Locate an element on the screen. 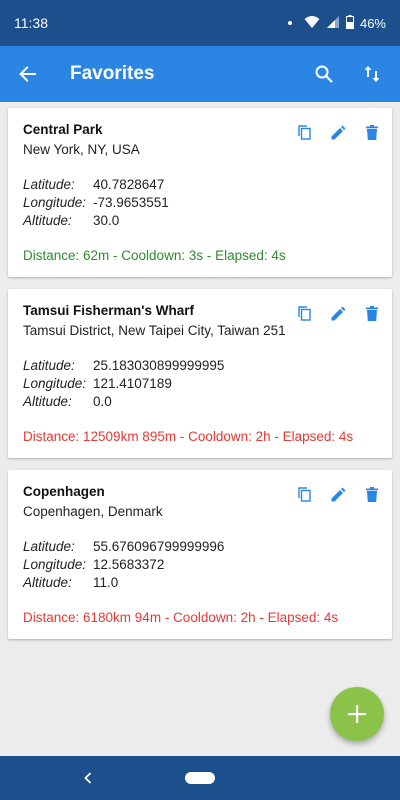 This screenshot has width=400, height=800. wifi-icon is located at coordinates (312, 23).